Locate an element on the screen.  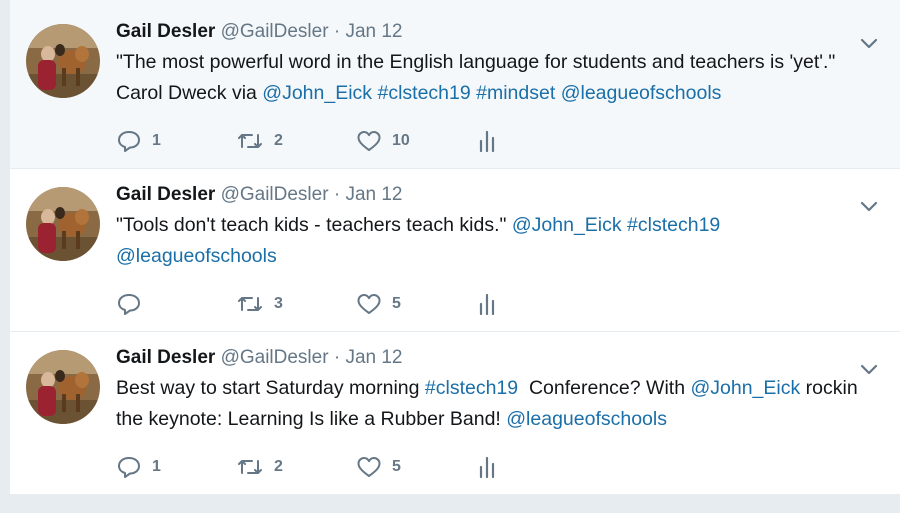
retweet-count: 3 is located at coordinates (278, 303).